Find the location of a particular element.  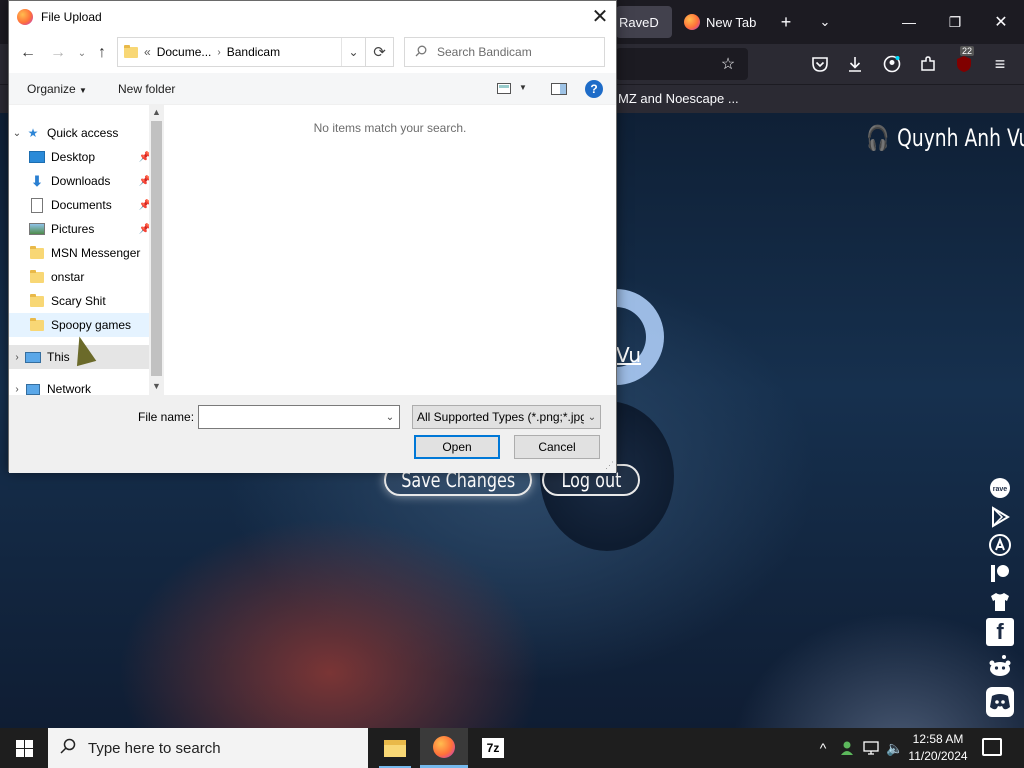

pictures-icon is located at coordinates (37, 229).